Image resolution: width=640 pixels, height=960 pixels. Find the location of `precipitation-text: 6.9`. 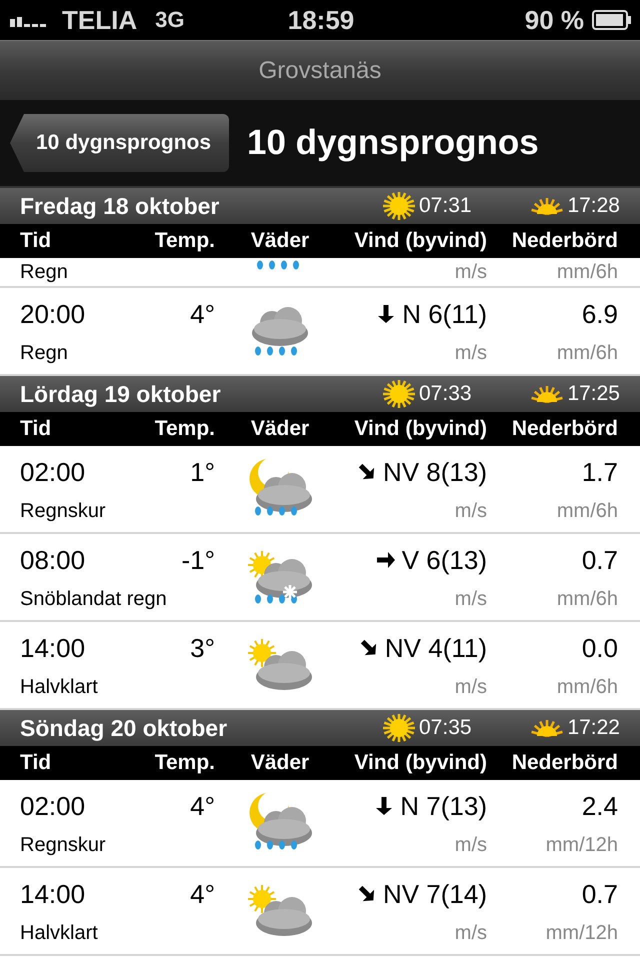

precipitation-text: 6.9 is located at coordinates (600, 314).